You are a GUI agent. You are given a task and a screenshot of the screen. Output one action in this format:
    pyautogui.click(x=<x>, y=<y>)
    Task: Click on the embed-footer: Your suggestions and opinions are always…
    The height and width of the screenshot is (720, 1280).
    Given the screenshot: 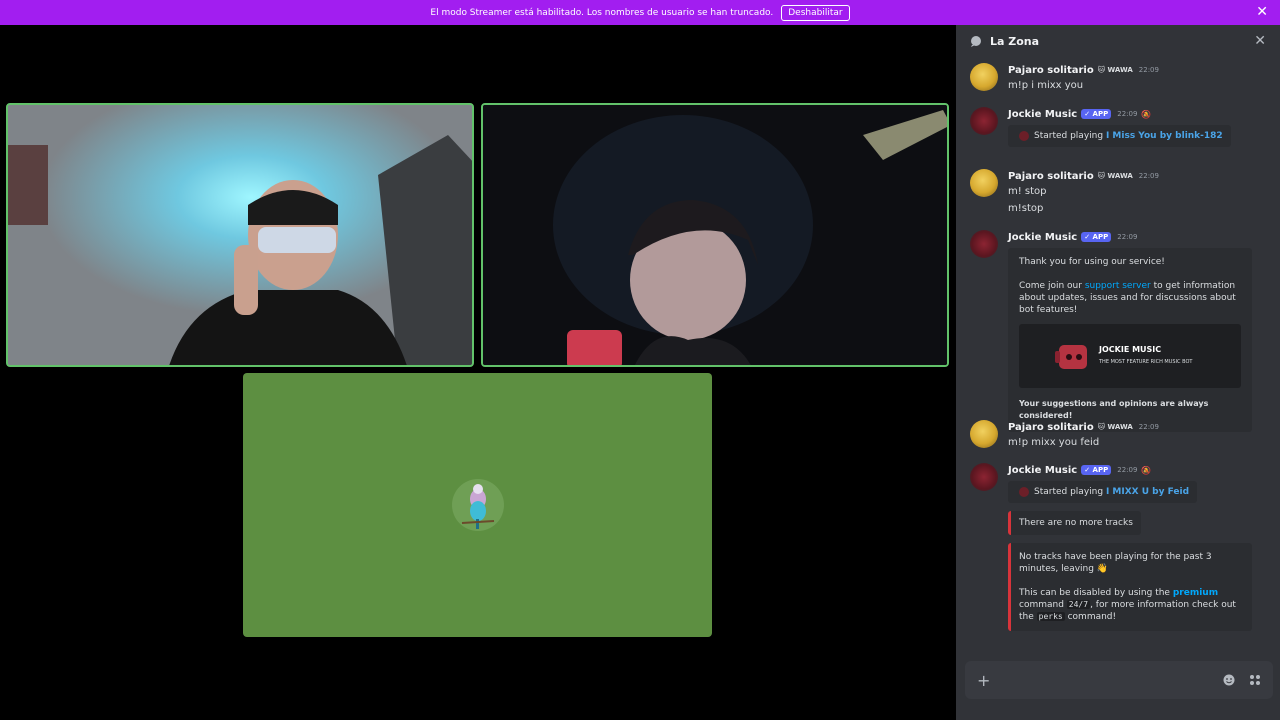 What is the action you would take?
    pyautogui.click(x=1114, y=409)
    